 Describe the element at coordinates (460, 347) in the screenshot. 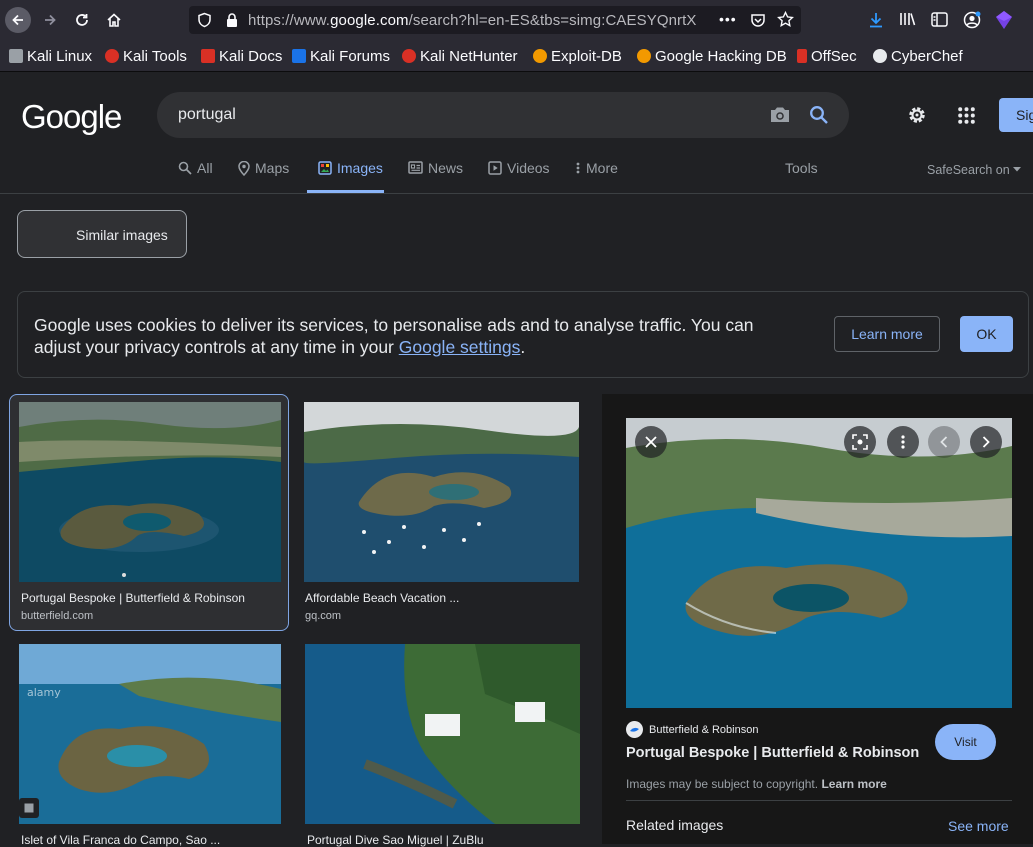

I see `google-settings-link: Google settings` at that location.